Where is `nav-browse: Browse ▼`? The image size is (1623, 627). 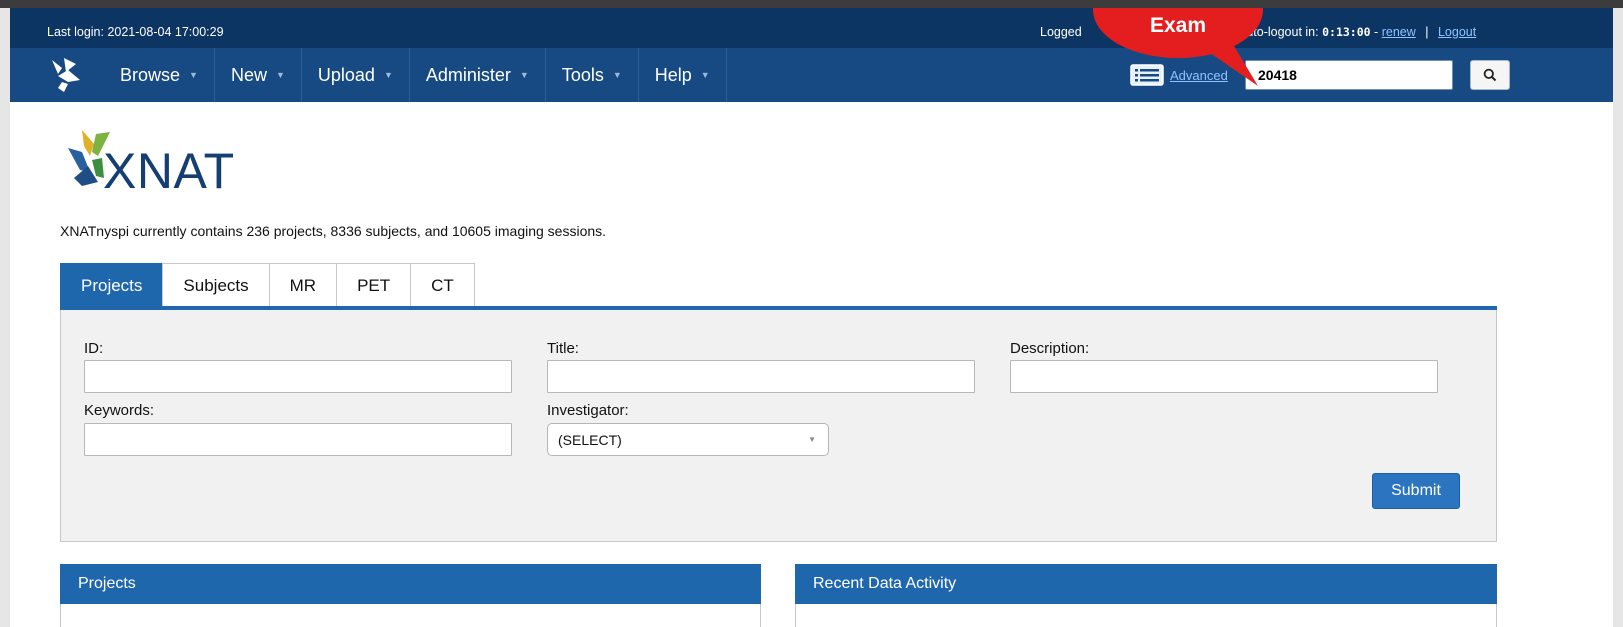
nav-browse: Browse ▼ is located at coordinates (159, 75).